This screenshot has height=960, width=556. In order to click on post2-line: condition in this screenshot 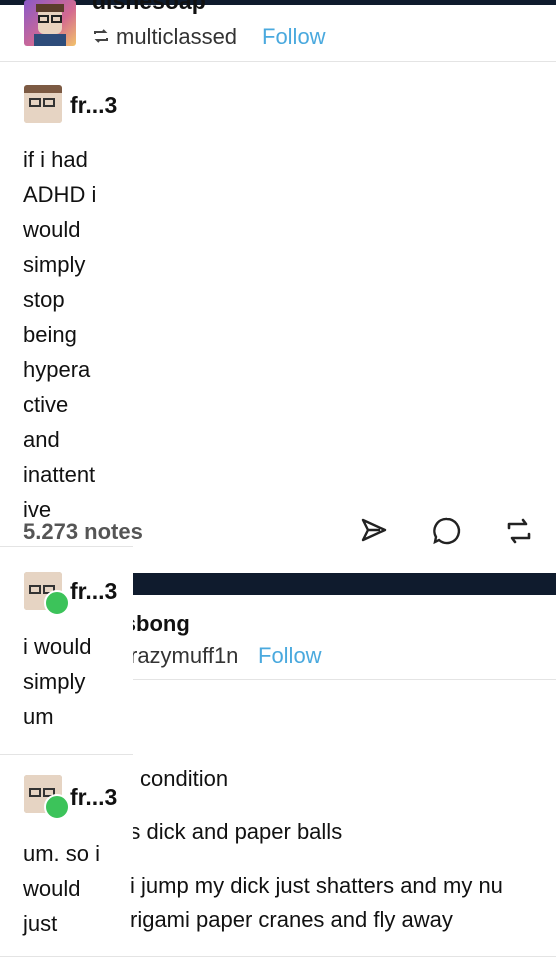, I will do `click(184, 778)`.